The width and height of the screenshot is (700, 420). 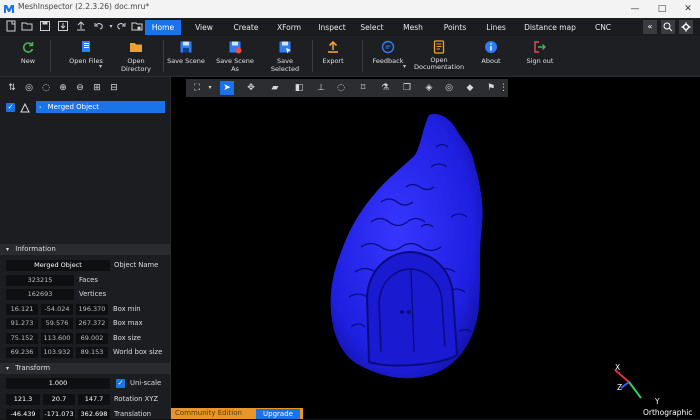 What do you see at coordinates (235, 47) in the screenshot?
I see `save-scene-as-icon` at bounding box center [235, 47].